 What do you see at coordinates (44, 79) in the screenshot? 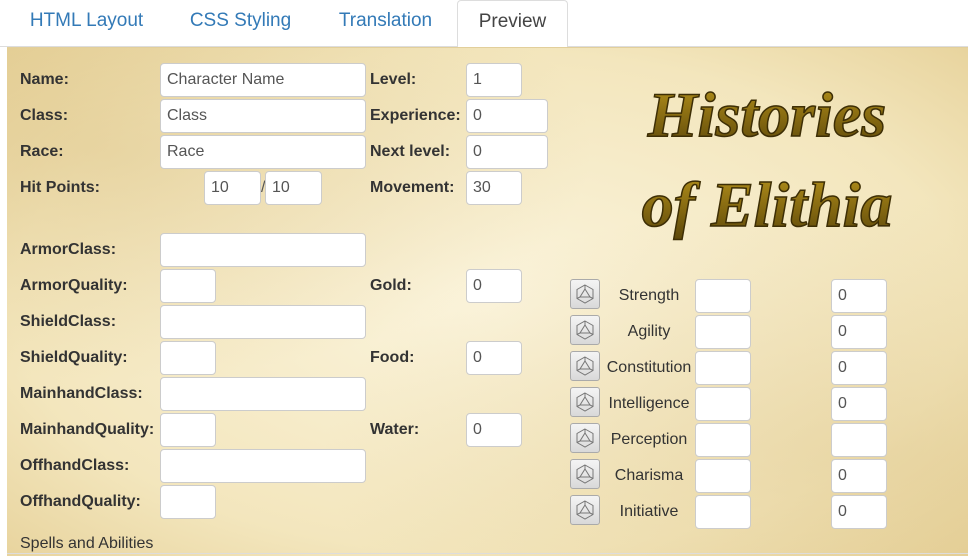
I see `name-label: Name:` at bounding box center [44, 79].